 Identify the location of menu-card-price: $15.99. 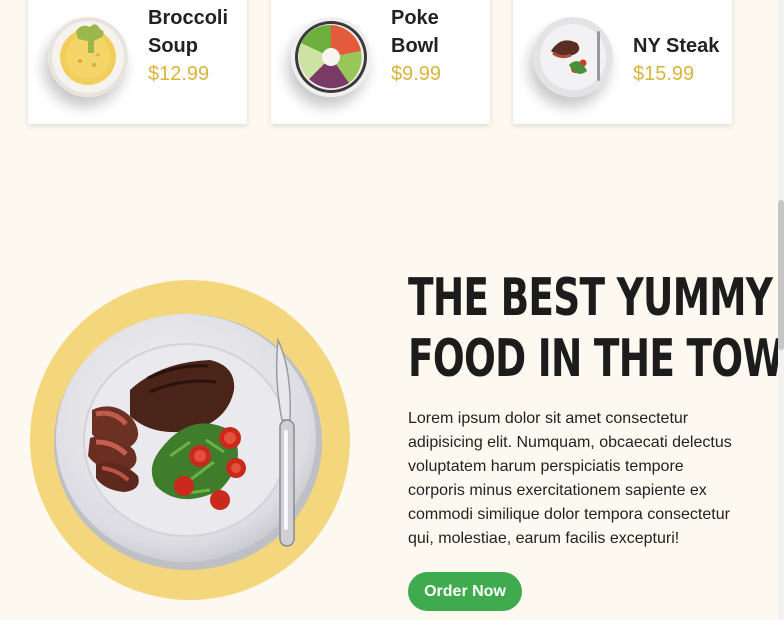
(664, 74).